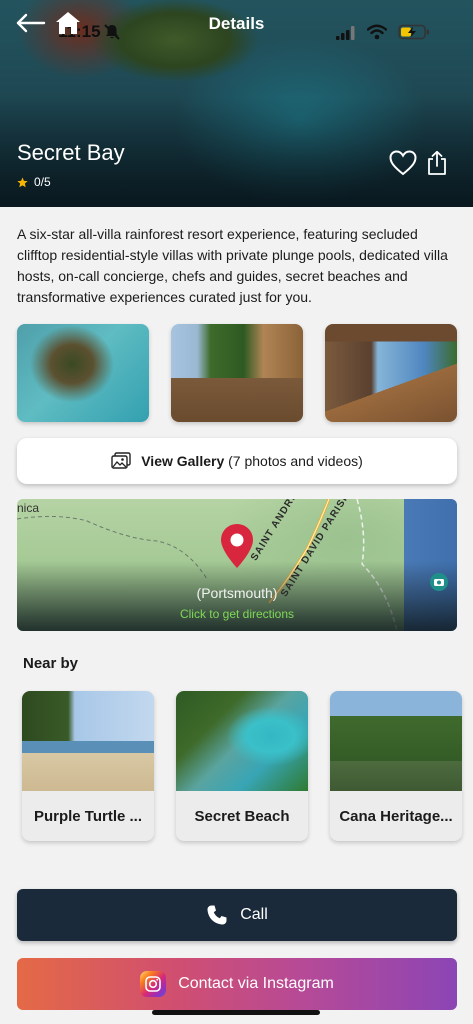 Image resolution: width=473 pixels, height=1024 pixels. I want to click on home-indicator, so click(236, 1012).